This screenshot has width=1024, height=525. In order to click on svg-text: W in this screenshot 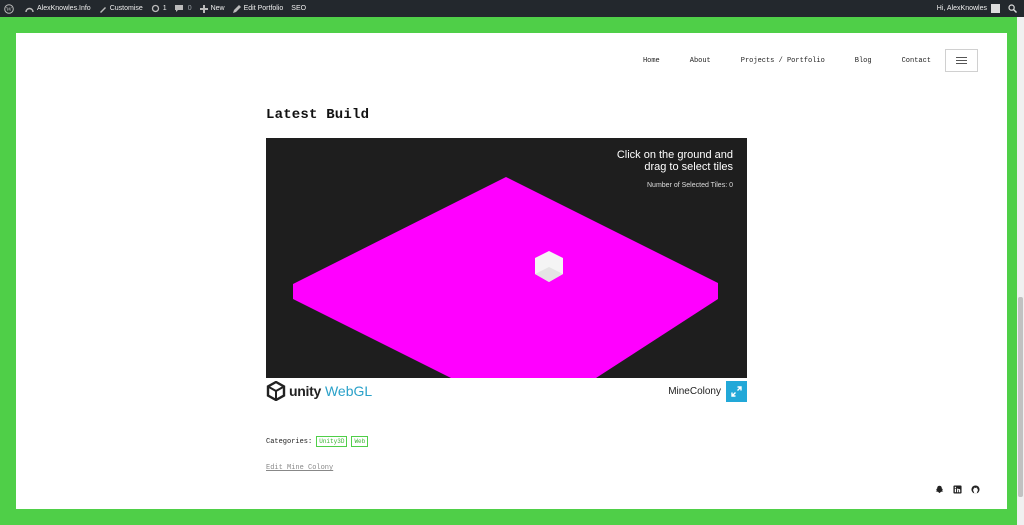, I will do `click(9, 10)`.